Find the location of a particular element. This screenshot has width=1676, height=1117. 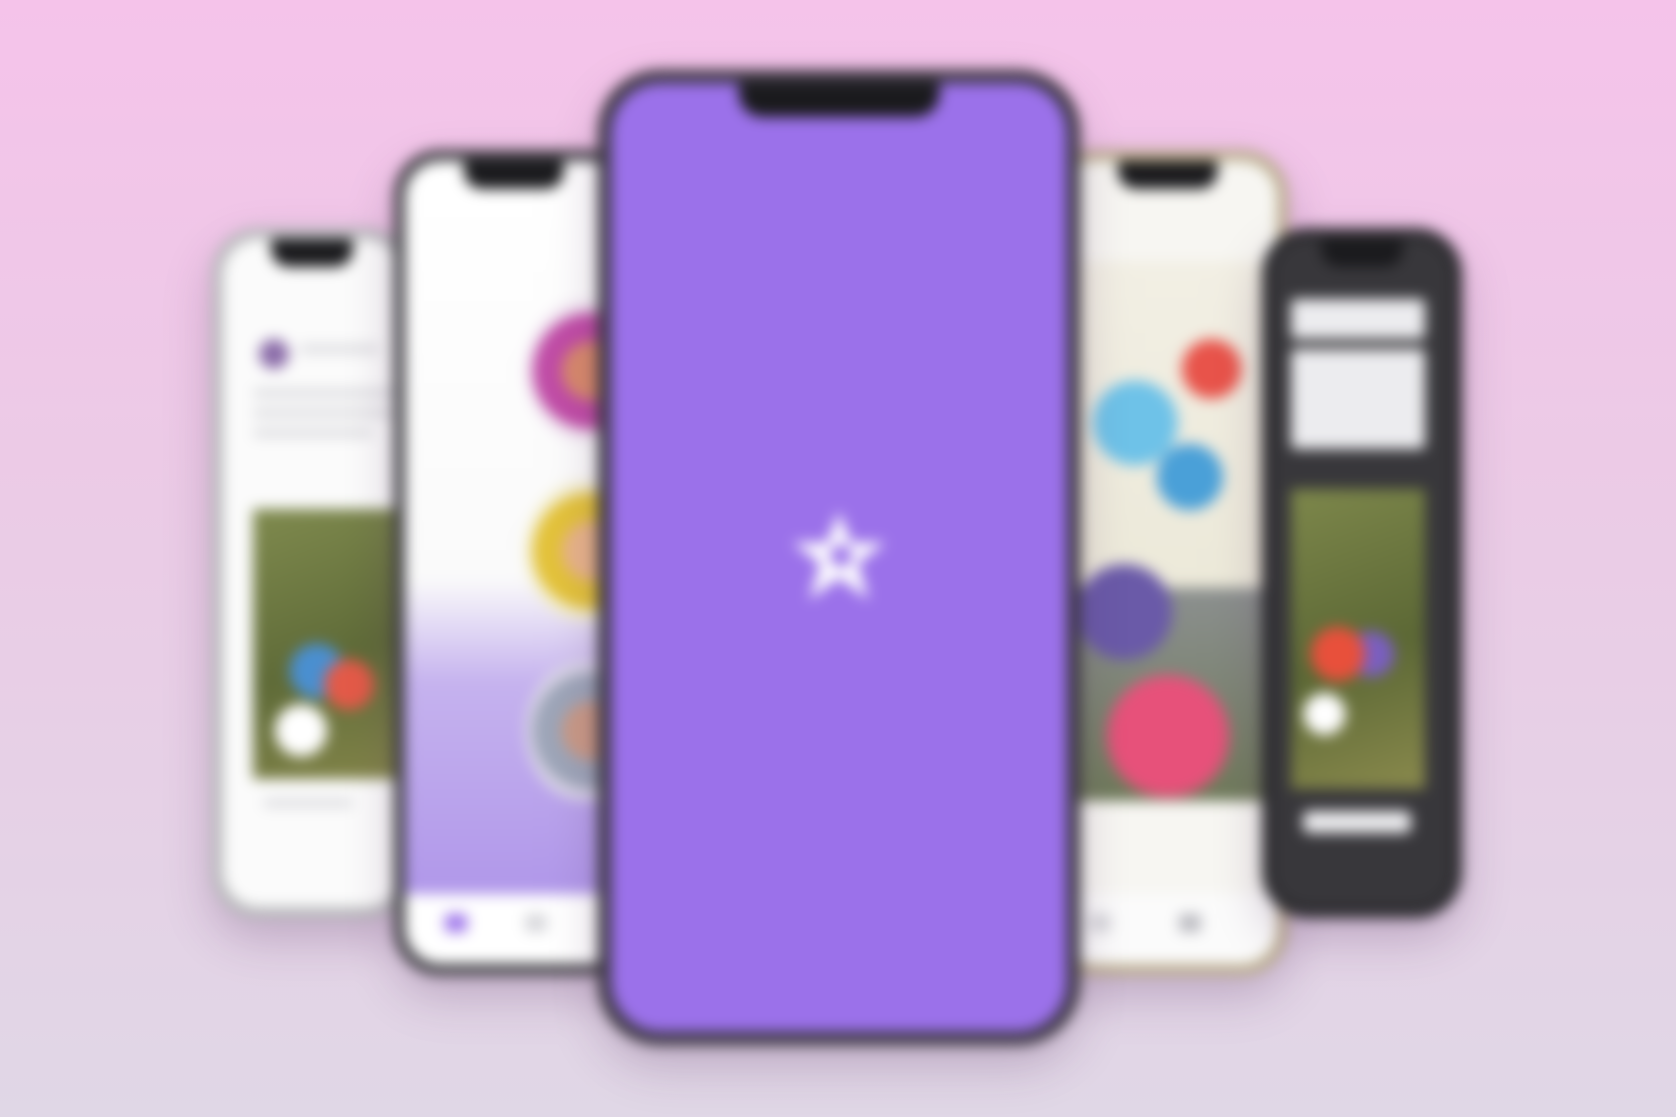

bookmark-icon is located at coordinates (1100, 923).